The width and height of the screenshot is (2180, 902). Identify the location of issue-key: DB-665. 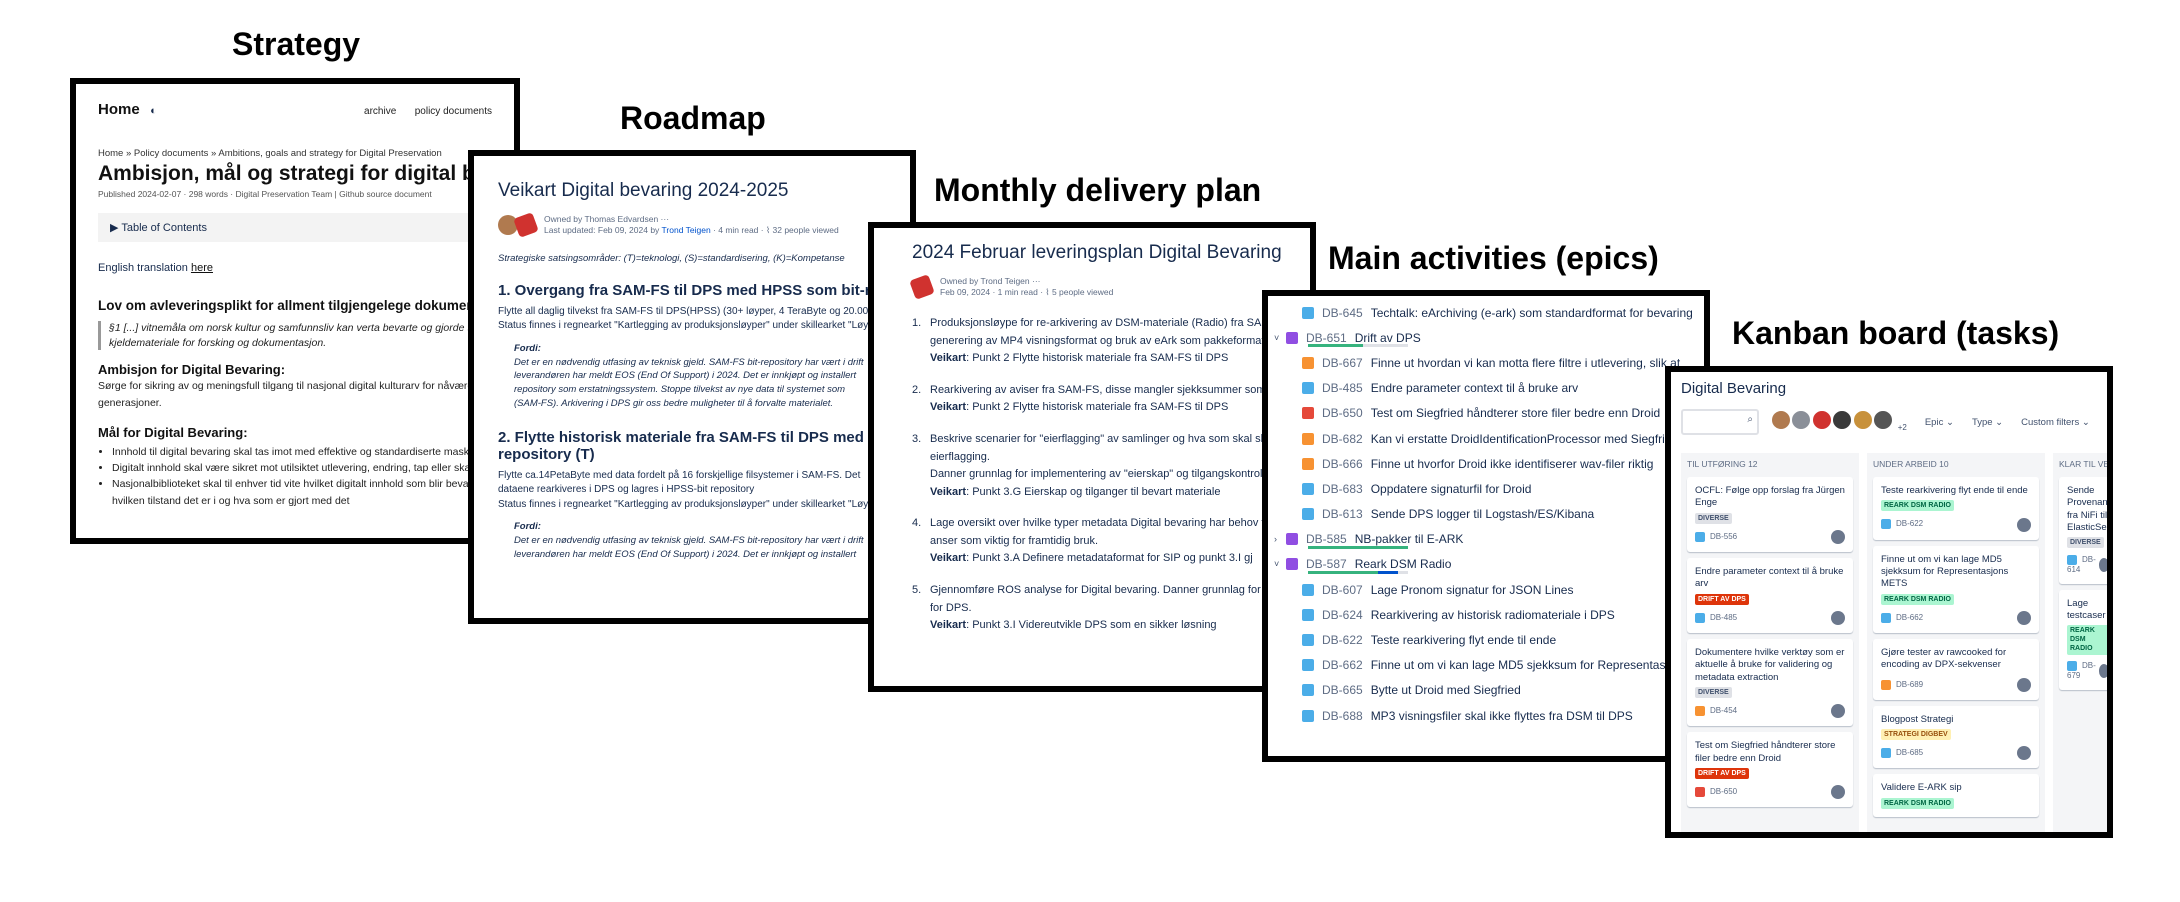
(1342, 690).